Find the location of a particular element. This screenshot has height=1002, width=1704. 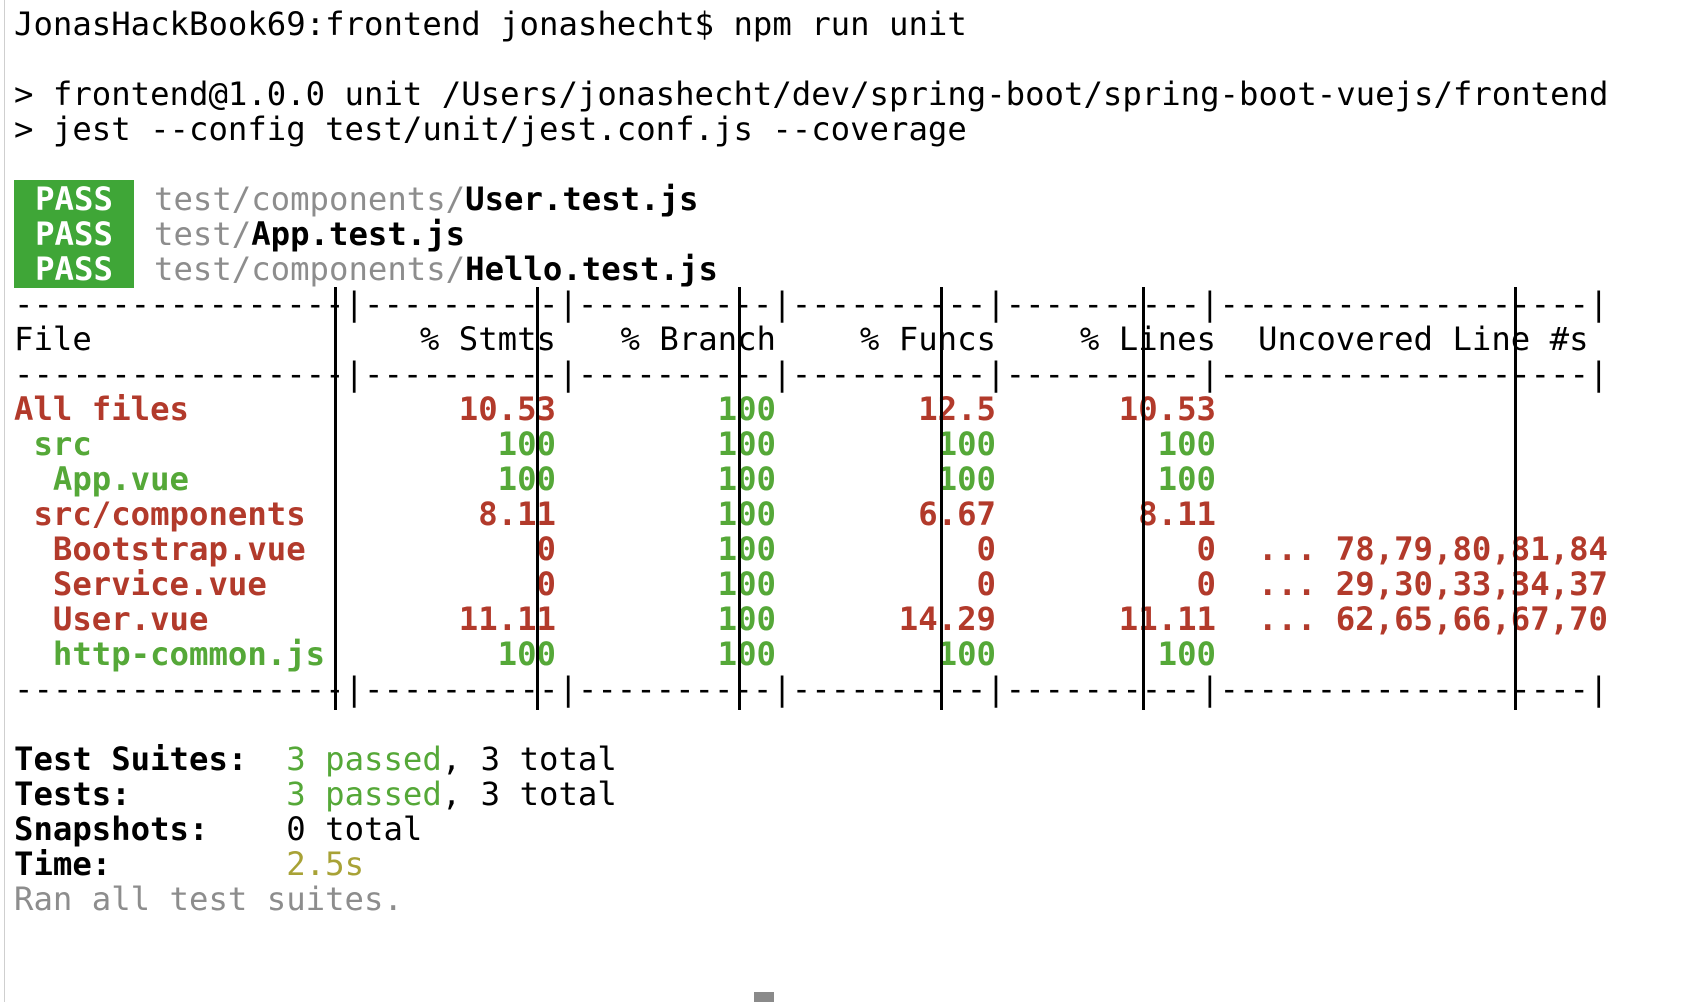

coverage-stmts-cell: 11.11 is located at coordinates (507, 619).